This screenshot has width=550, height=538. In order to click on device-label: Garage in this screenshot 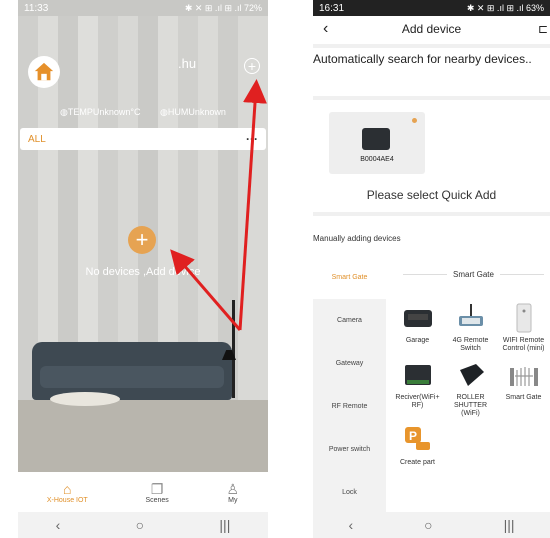, I will do `click(417, 340)`.